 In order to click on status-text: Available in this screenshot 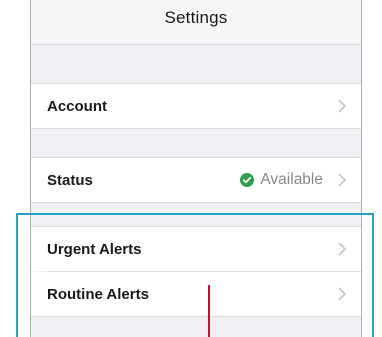, I will do `click(291, 179)`.